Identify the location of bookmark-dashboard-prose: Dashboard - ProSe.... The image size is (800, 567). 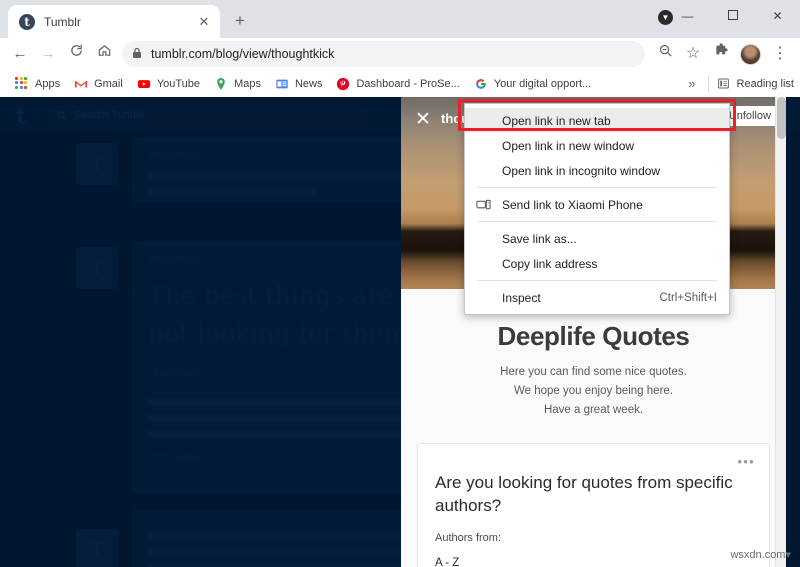
(397, 84).